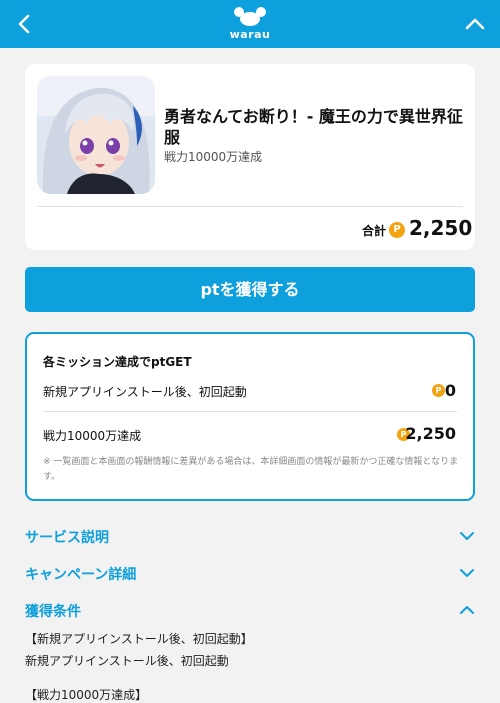  I want to click on chevron-left-icon, so click(24, 24).